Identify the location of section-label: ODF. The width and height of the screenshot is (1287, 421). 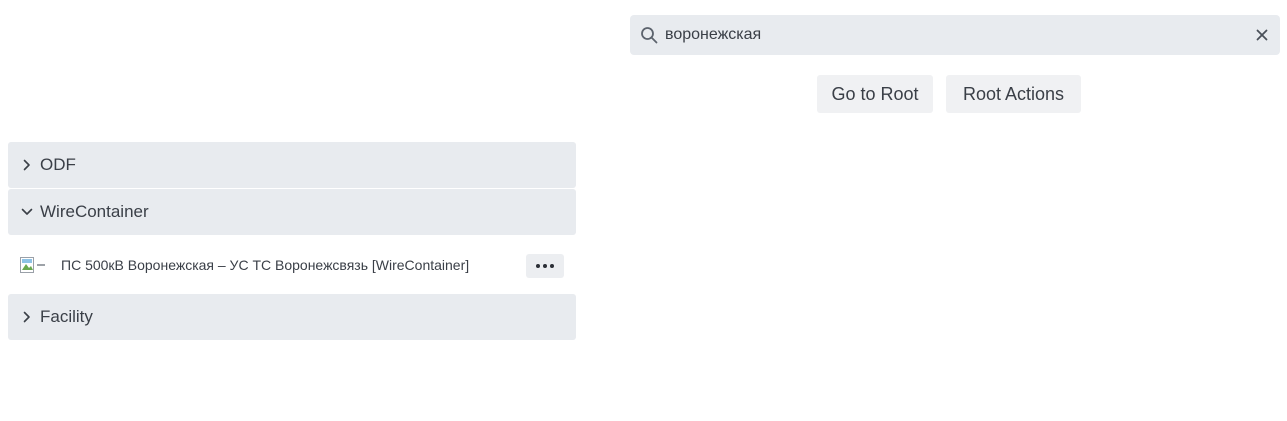
(58, 164).